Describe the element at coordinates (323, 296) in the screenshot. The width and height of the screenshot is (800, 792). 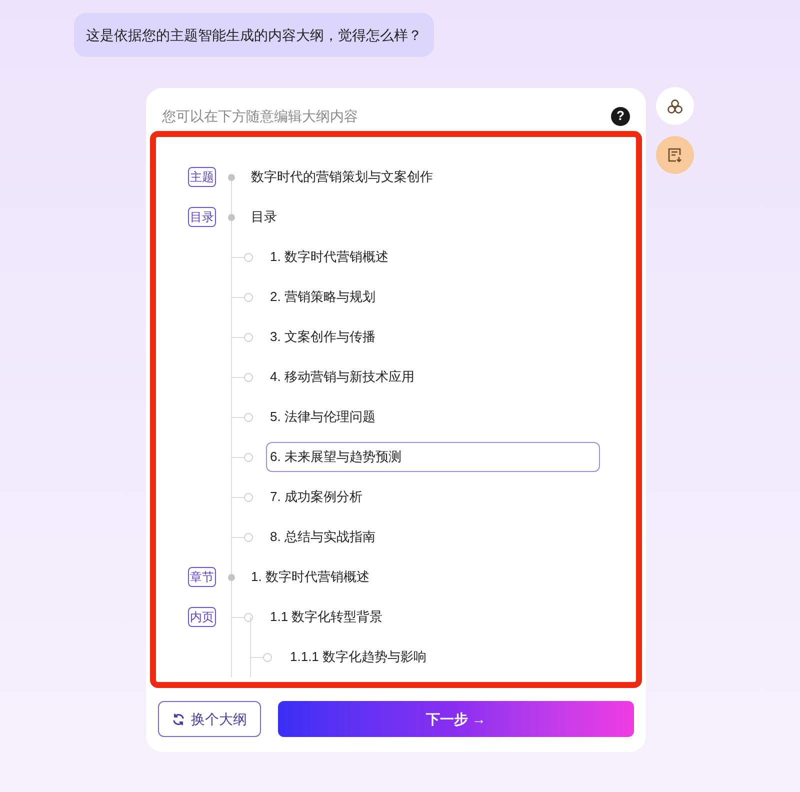
I see `outline-item: 2. 营销策略与规划` at that location.